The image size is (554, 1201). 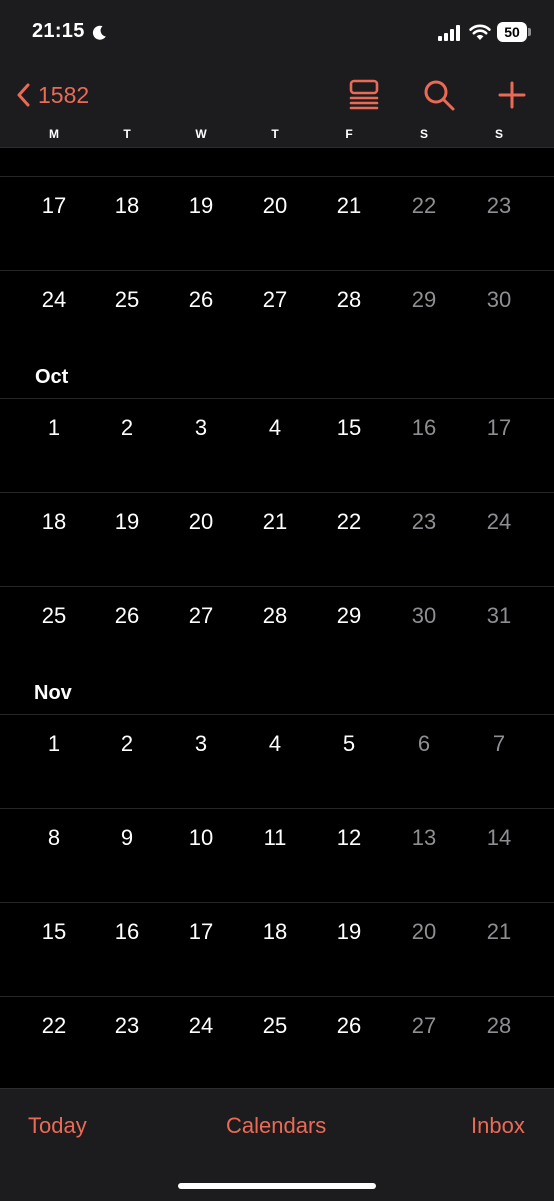 I want to click on today-button: Today, so click(x=57, y=1126).